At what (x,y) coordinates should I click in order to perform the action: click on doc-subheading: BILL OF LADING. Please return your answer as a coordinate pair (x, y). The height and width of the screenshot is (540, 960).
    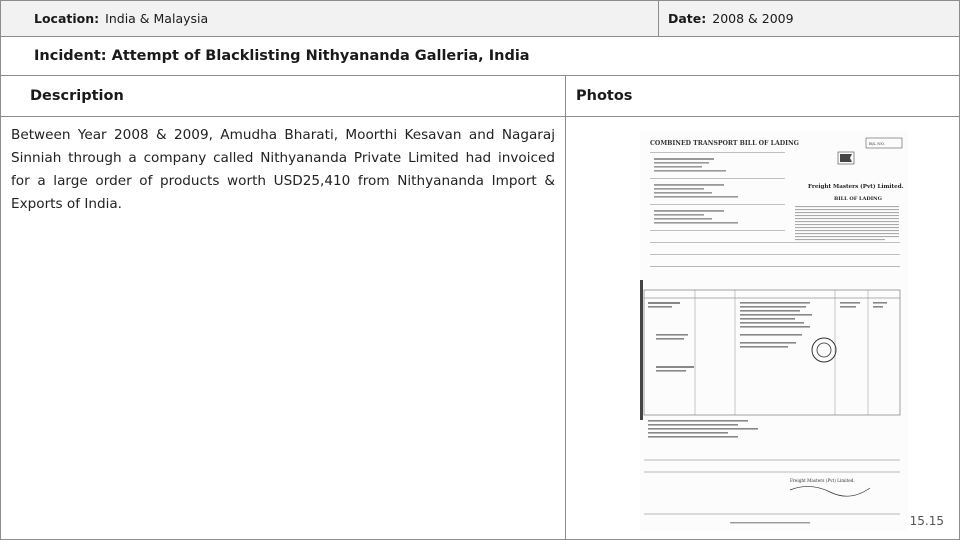
    Looking at the image, I should click on (858, 199).